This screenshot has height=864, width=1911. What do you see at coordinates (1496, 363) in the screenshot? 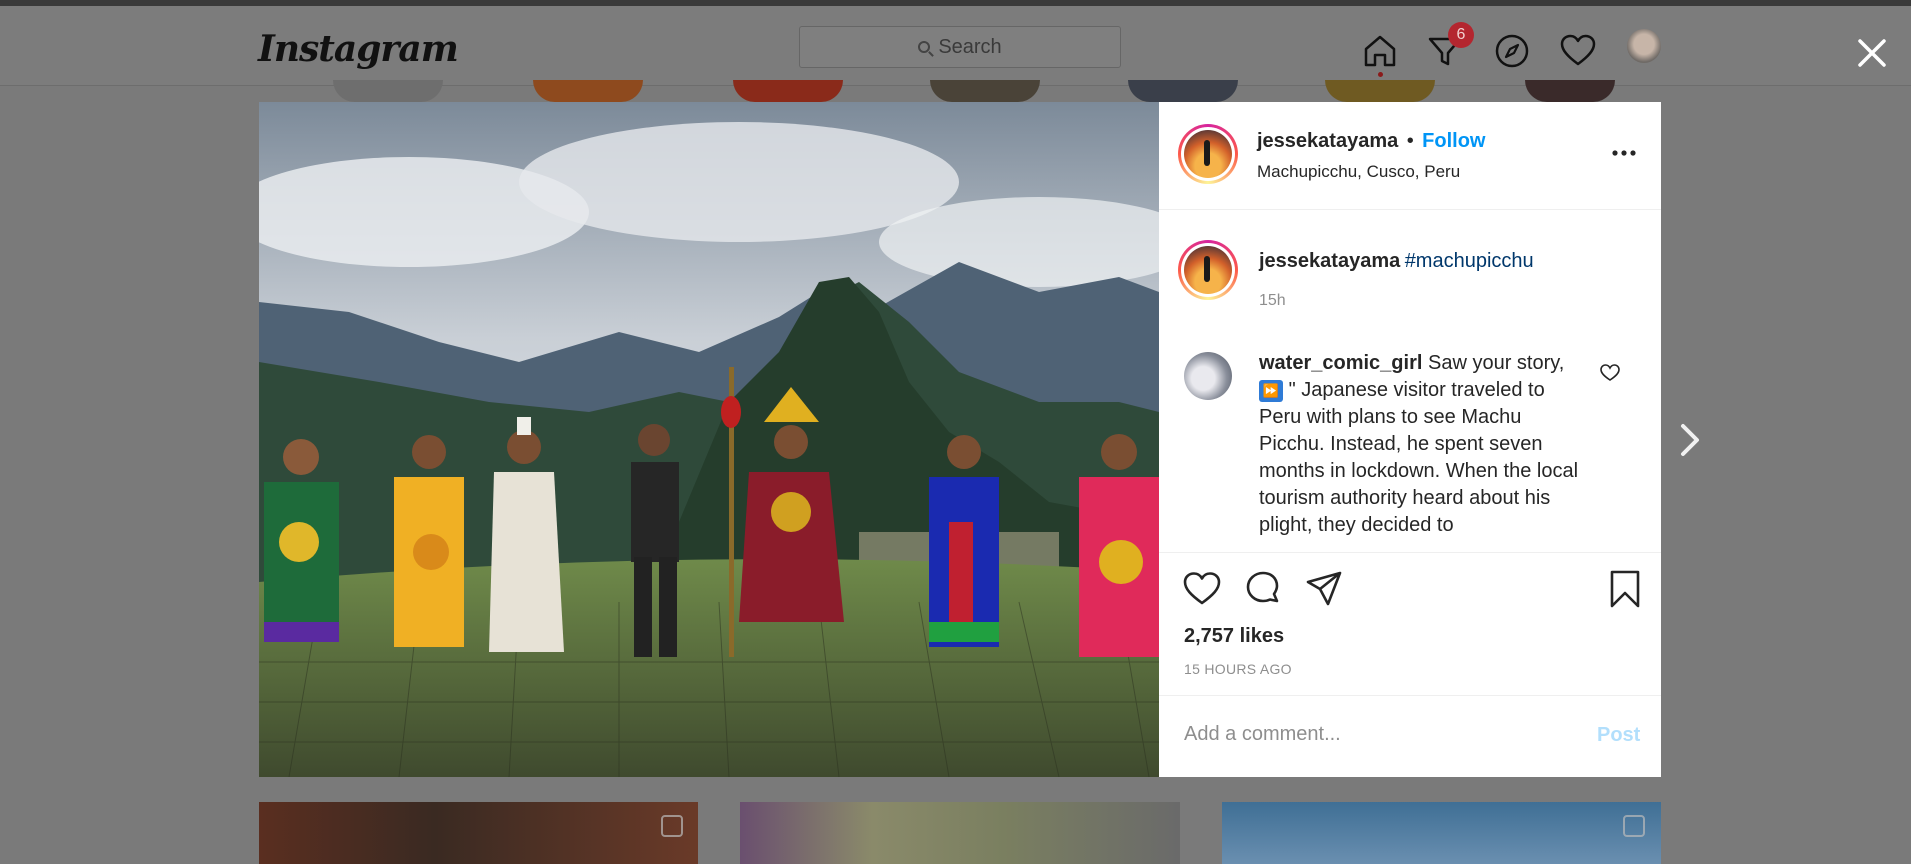
I see `comment-text-start: Saw your story,` at bounding box center [1496, 363].